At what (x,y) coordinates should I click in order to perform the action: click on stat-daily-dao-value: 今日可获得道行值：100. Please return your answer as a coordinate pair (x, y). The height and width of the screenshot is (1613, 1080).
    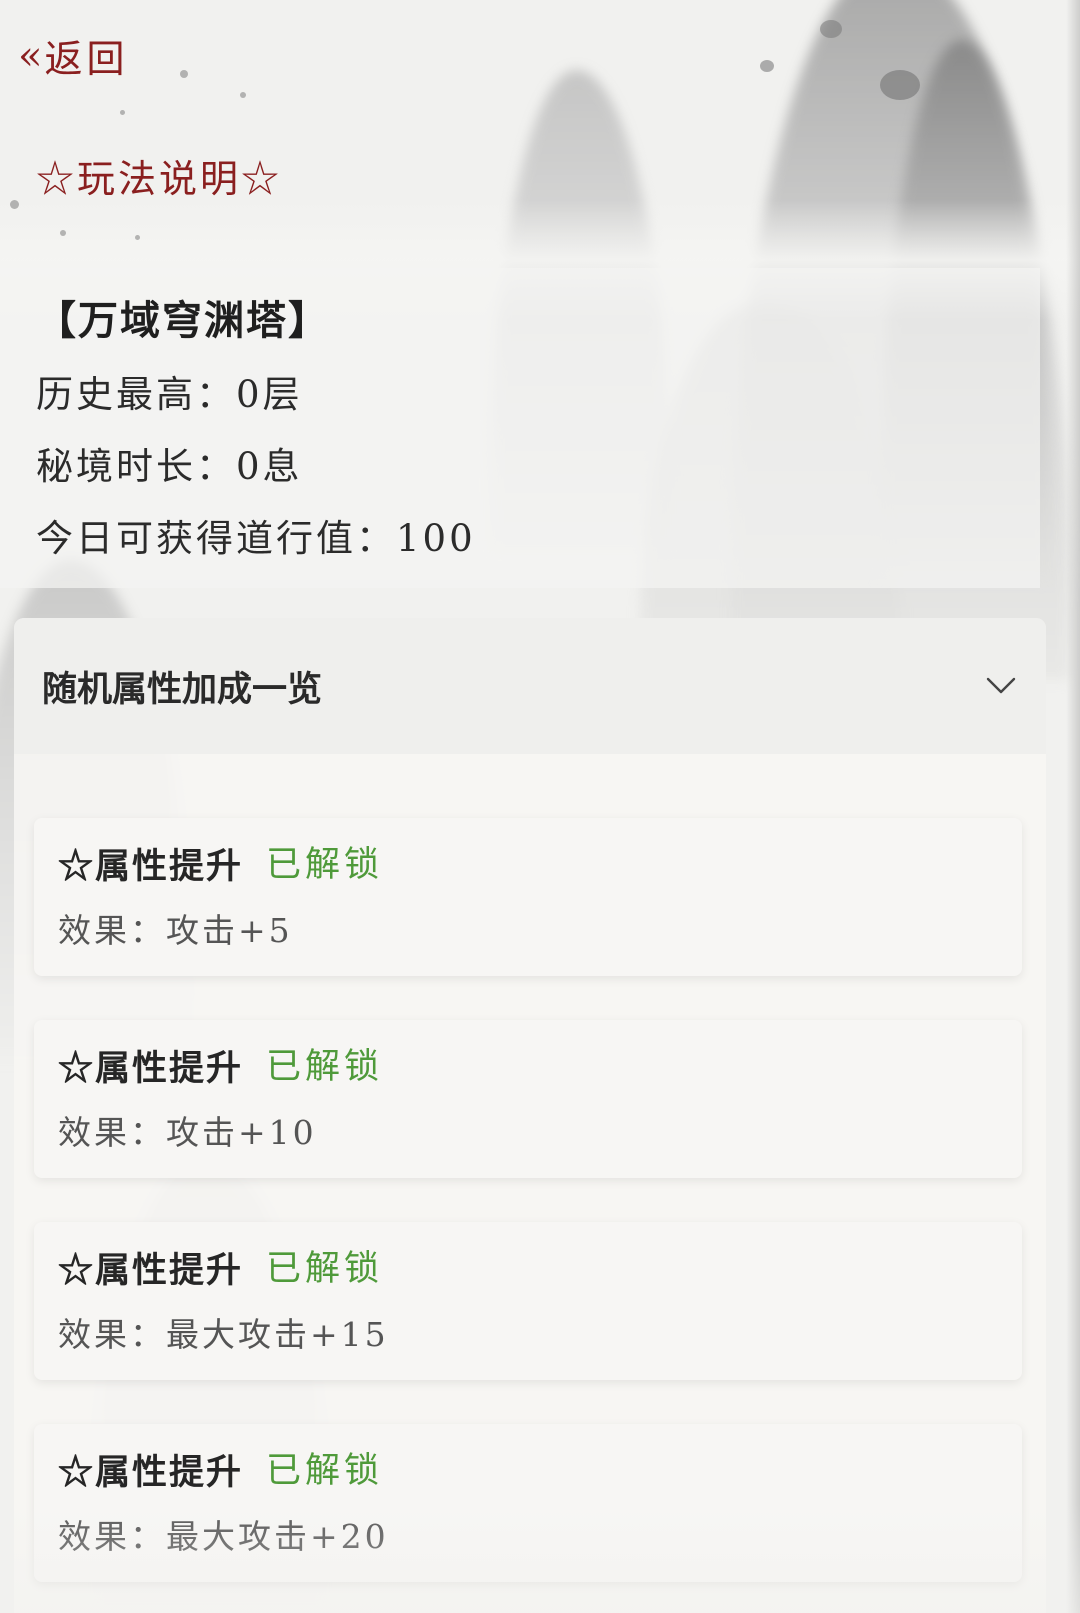
    Looking at the image, I should click on (256, 538).